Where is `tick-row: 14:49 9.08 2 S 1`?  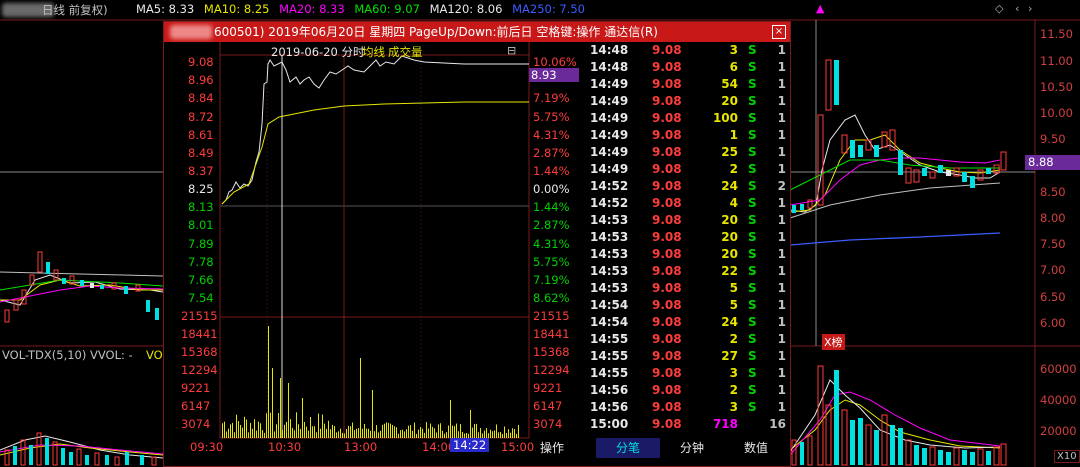
tick-row: 14:49 9.08 2 S 1 is located at coordinates (686, 170).